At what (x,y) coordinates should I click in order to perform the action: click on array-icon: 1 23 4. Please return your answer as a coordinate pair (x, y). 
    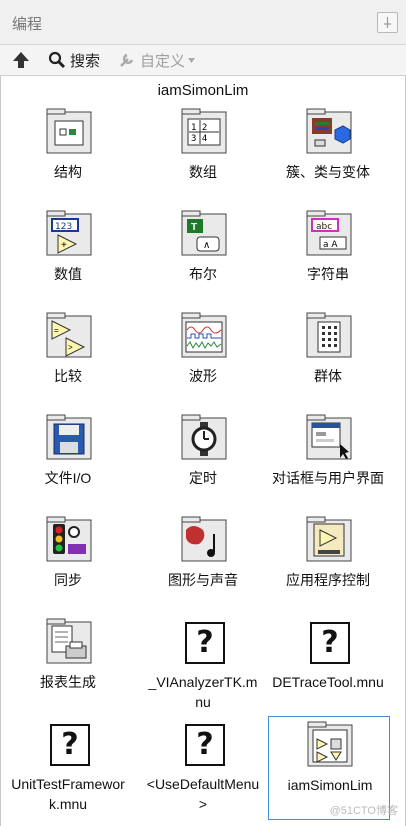
    Looking at the image, I should click on (204, 131).